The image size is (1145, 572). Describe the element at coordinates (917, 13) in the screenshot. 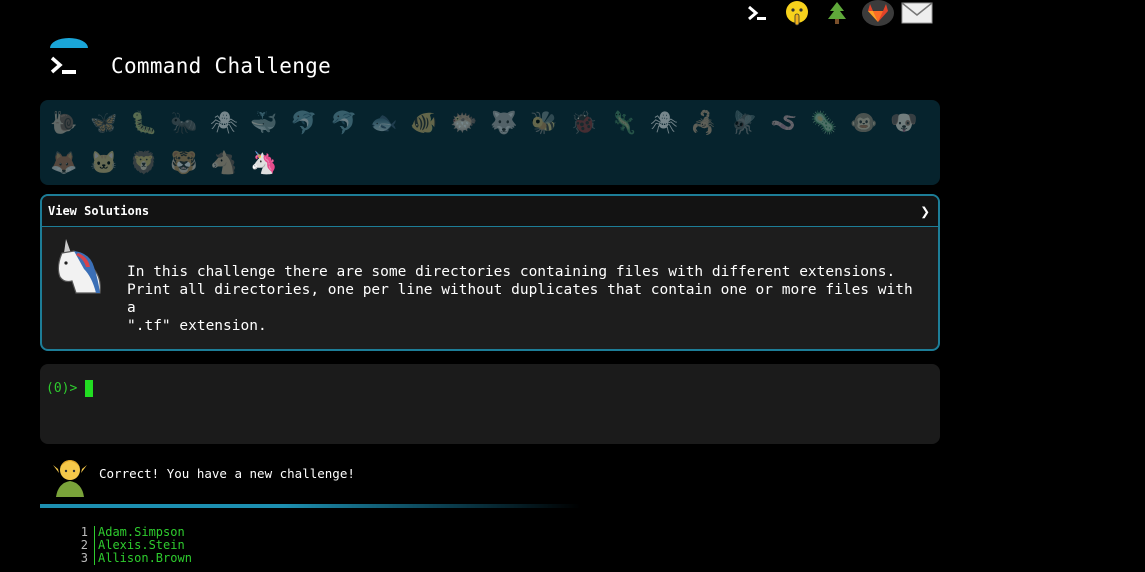

I see `mail-icon` at that location.